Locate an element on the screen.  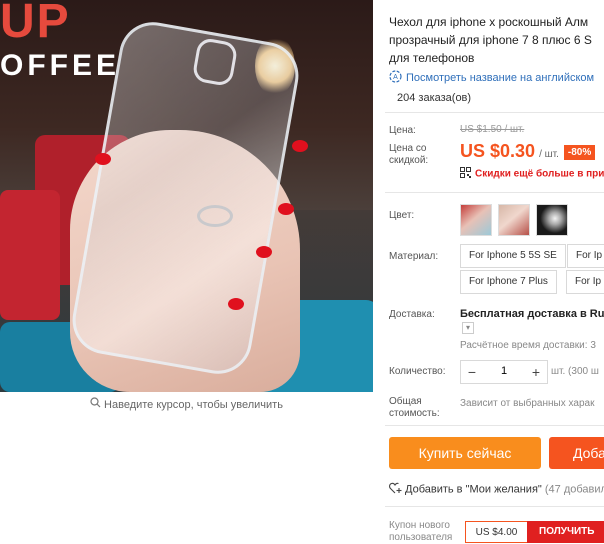
translate-icon: A is located at coordinates (395, 78).